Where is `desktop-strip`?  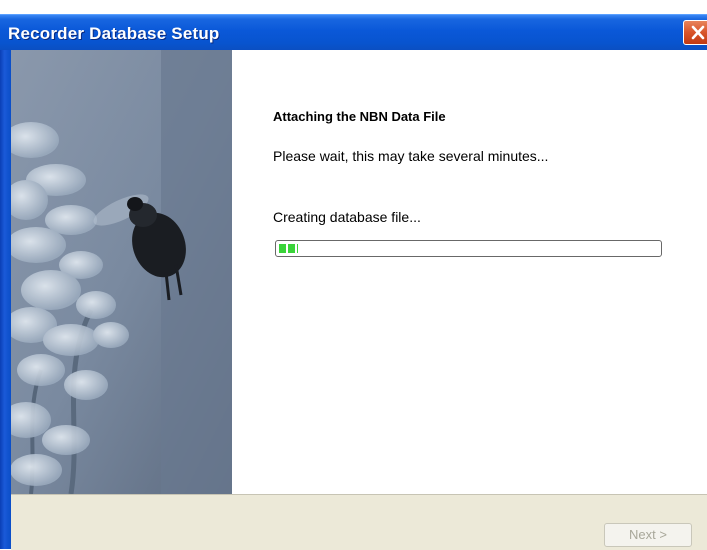 desktop-strip is located at coordinates (353, 7).